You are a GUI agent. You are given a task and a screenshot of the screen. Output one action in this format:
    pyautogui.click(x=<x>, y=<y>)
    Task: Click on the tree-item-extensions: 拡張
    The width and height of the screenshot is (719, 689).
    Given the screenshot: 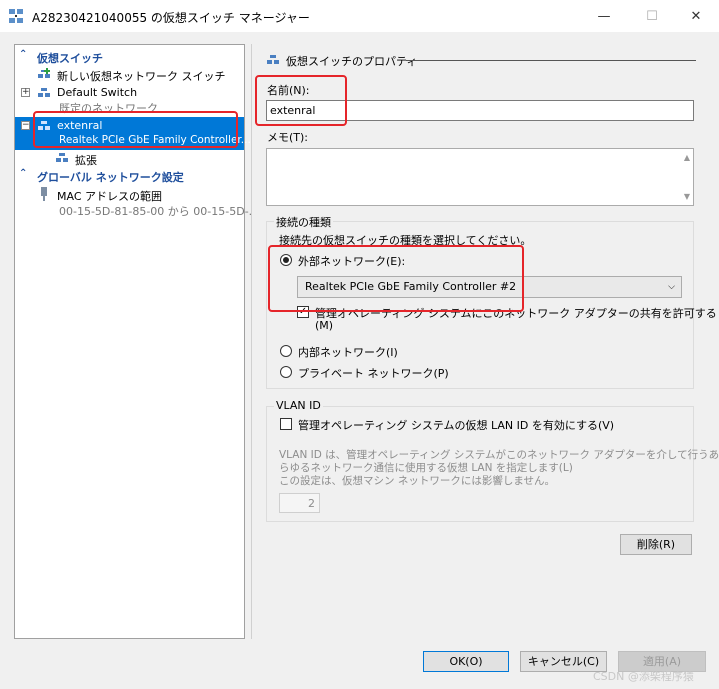 What is the action you would take?
    pyautogui.click(x=129, y=158)
    